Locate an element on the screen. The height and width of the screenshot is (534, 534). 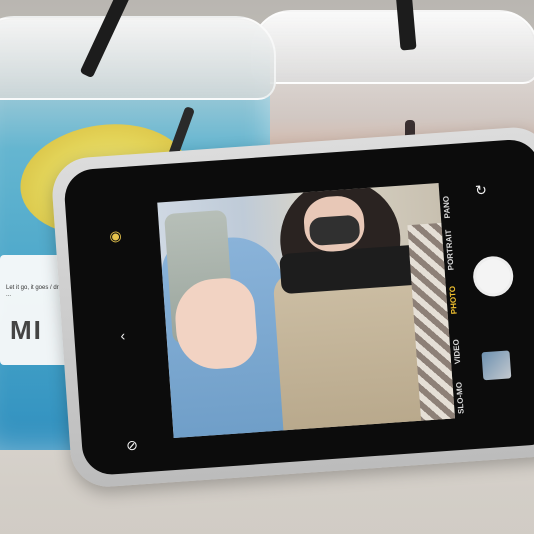
viewfinder-face-mask is located at coordinates (334, 230).